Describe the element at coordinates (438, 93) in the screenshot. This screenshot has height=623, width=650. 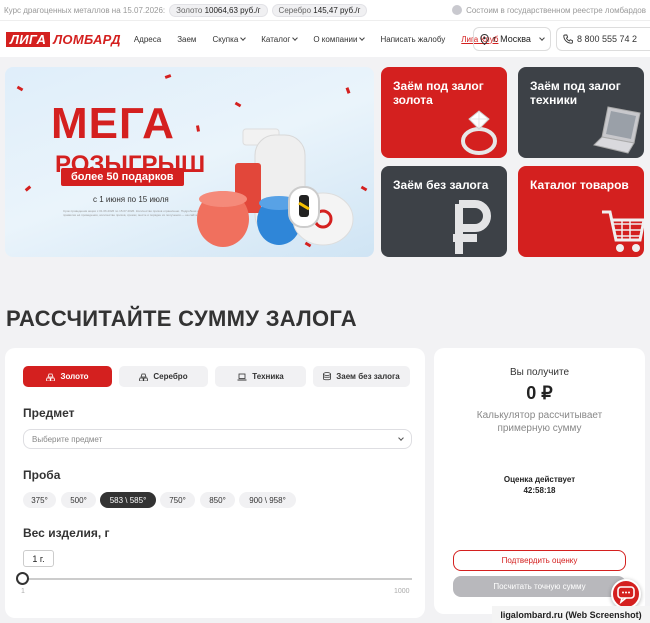
I see `card-title: Заём под залог золота` at that location.